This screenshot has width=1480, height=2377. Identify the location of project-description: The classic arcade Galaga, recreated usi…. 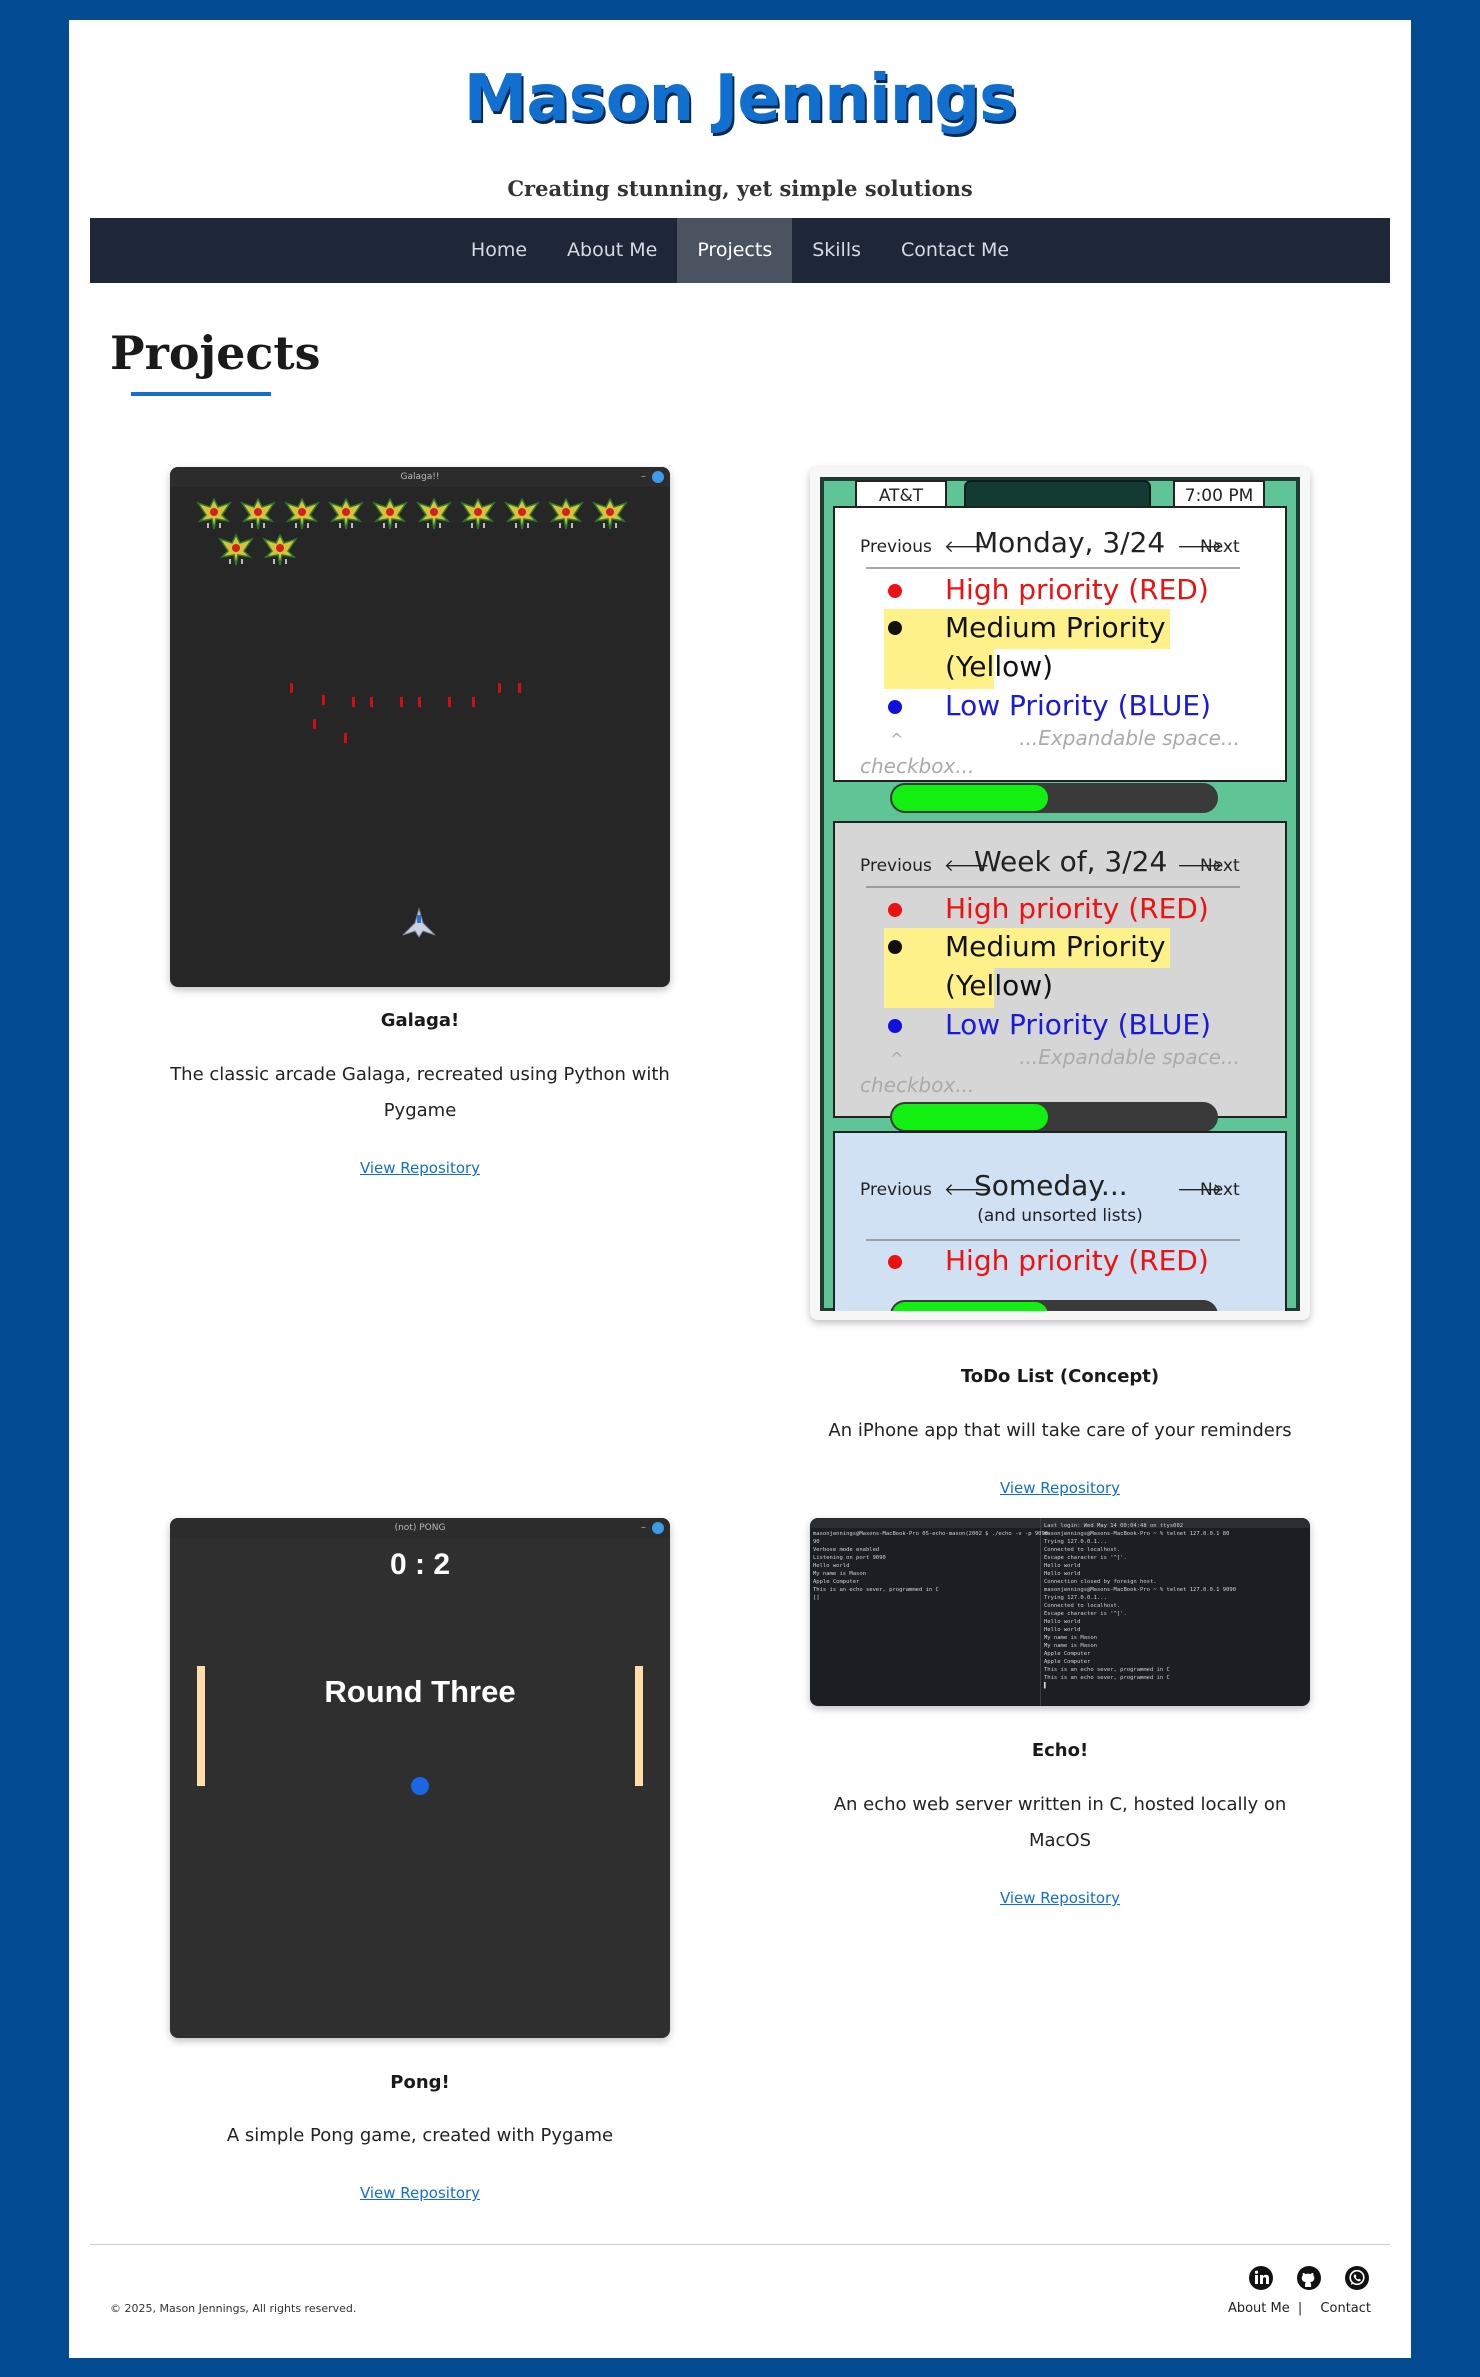
(420, 1092).